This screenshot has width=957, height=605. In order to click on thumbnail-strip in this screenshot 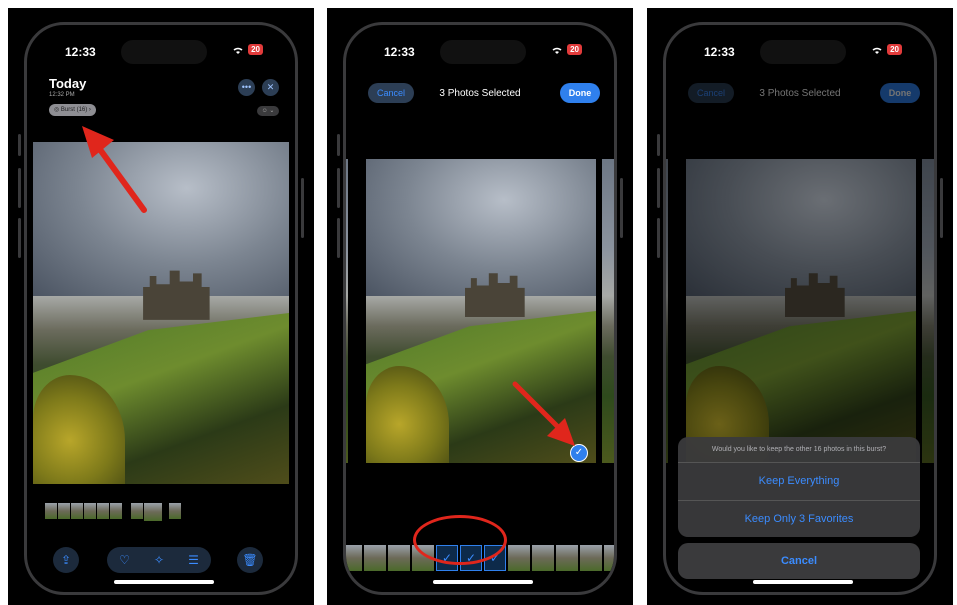, I will do `click(113, 512)`.